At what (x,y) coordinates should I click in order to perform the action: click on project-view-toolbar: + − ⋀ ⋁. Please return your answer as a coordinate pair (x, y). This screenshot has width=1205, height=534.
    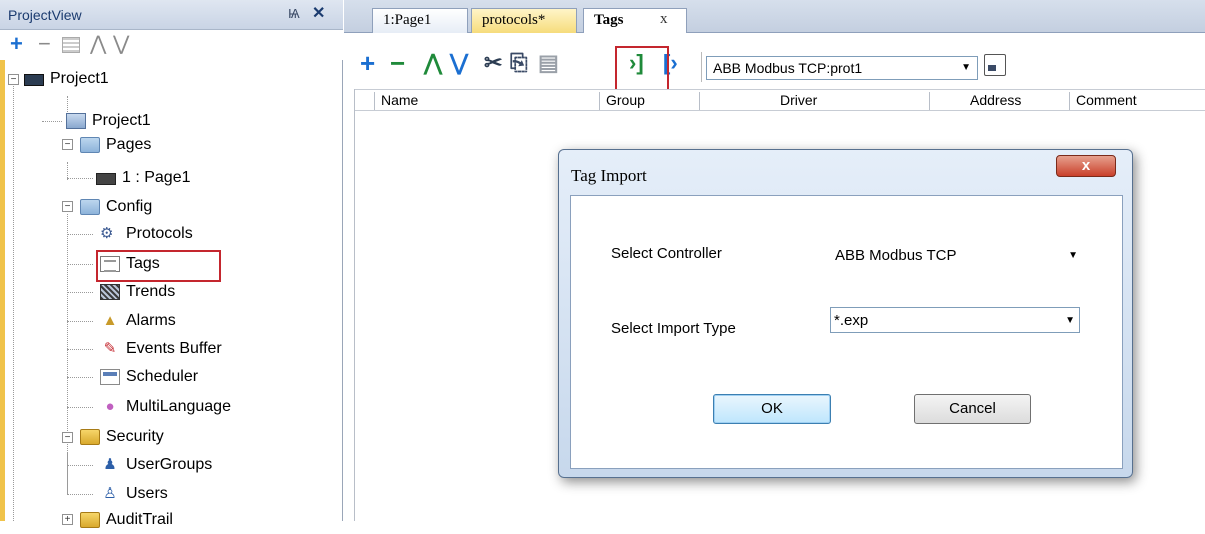
    Looking at the image, I should click on (171, 45).